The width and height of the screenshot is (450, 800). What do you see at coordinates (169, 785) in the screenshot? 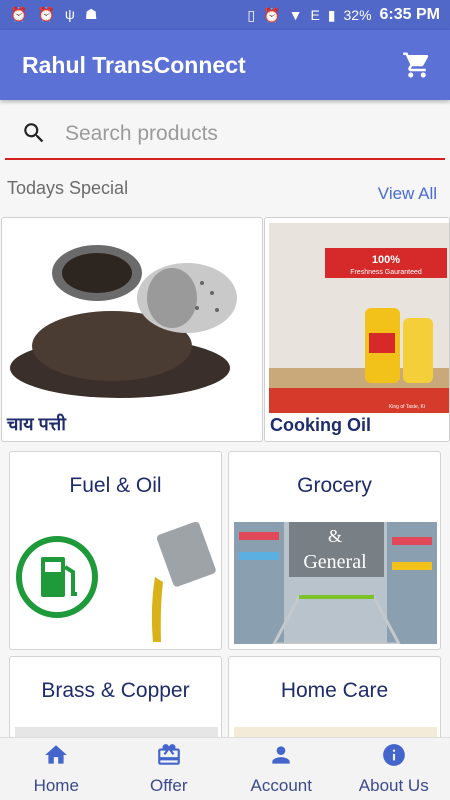
I see `nav-label: Offer` at bounding box center [169, 785].